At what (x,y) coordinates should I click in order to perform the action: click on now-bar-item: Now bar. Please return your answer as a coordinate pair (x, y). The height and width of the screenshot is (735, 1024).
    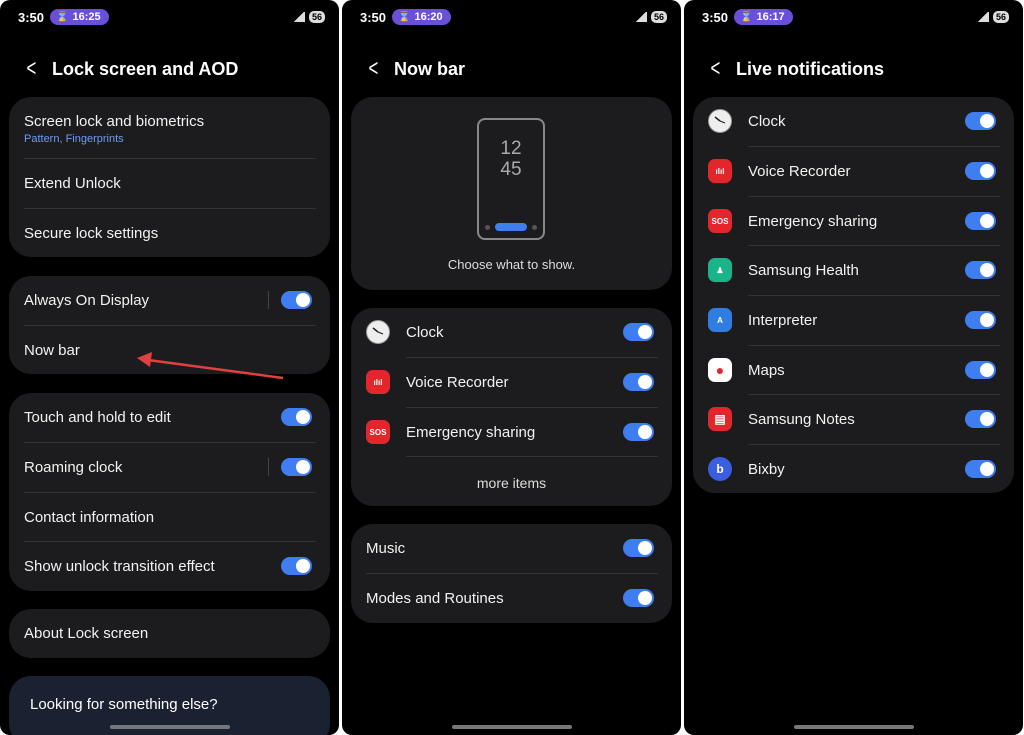
    Looking at the image, I should click on (169, 350).